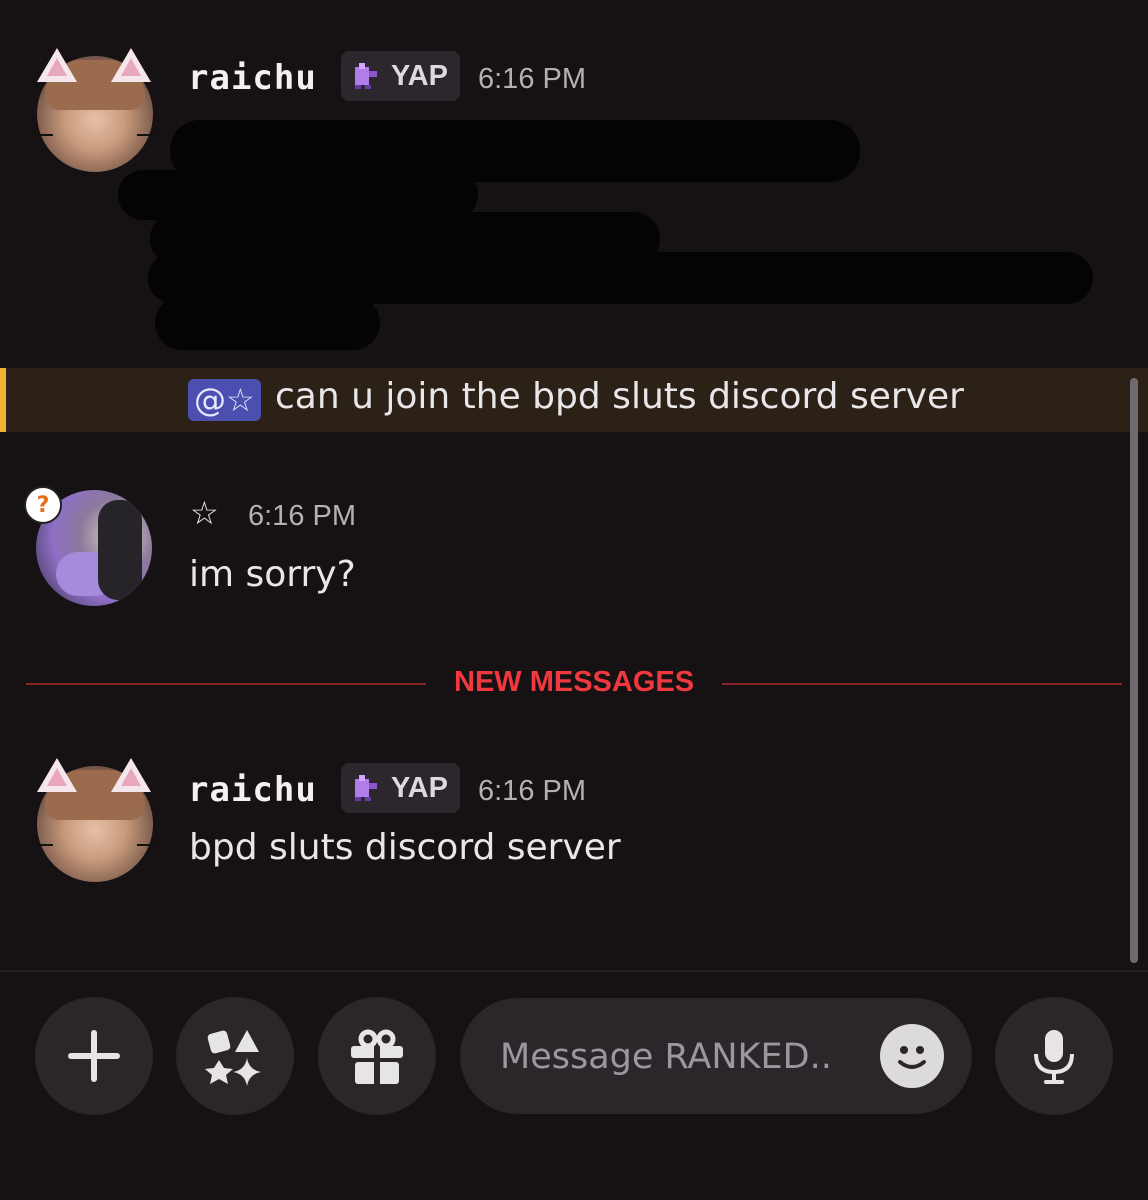  I want to click on gift-button, so click(377, 1056).